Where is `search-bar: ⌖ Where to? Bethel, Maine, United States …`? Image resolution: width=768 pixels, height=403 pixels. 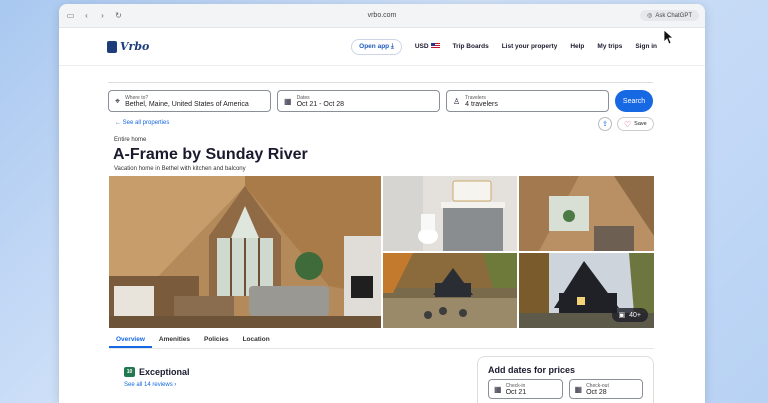 search-bar: ⌖ Where to? Bethel, Maine, United States … is located at coordinates (380, 101).